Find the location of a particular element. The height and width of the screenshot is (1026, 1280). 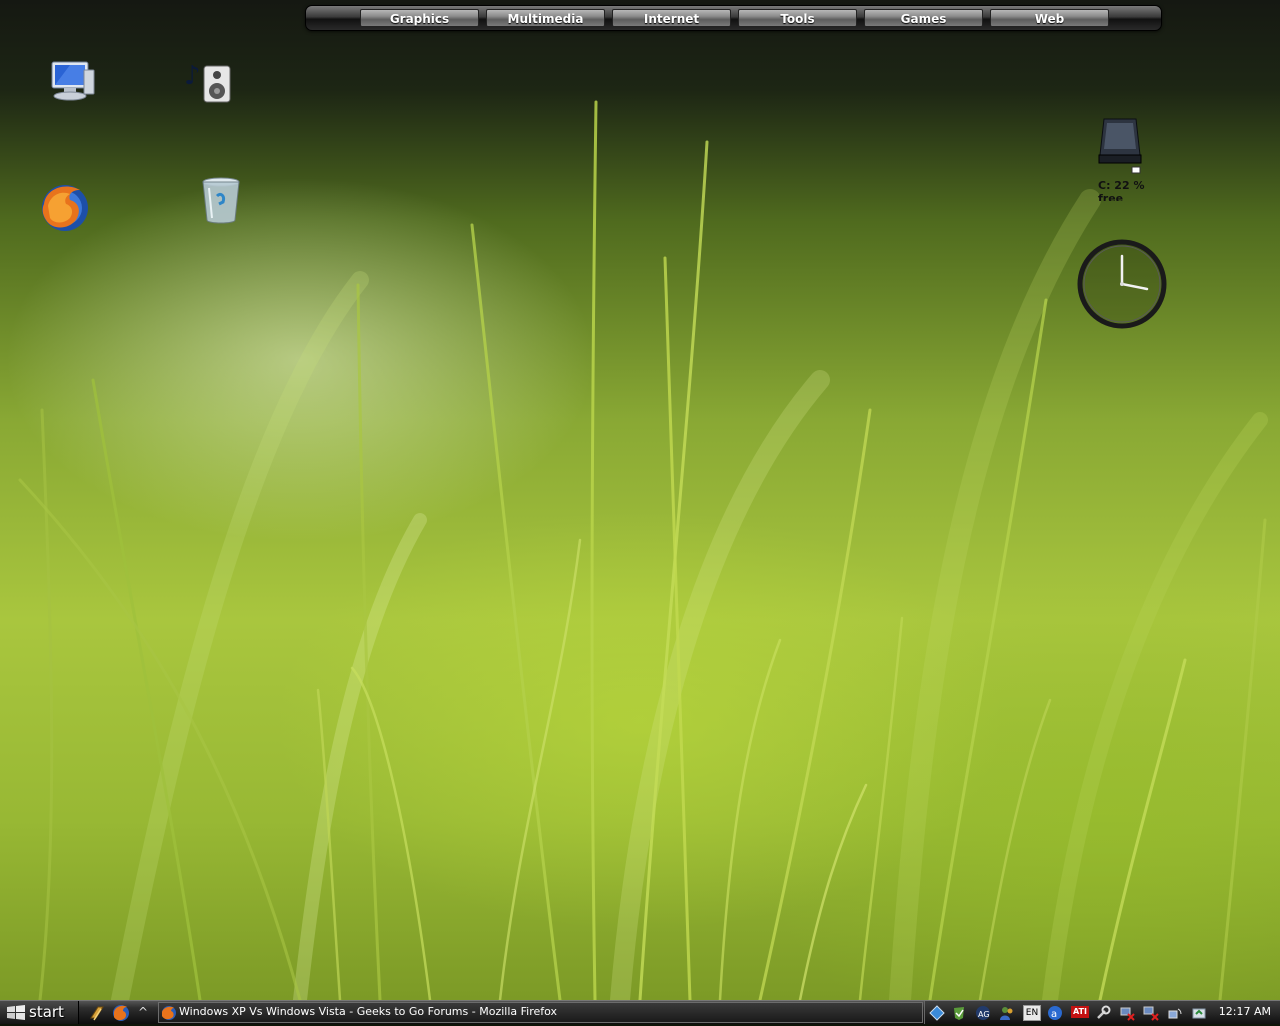

ati-catalyst-icon: ATI is located at coordinates (1080, 1012).